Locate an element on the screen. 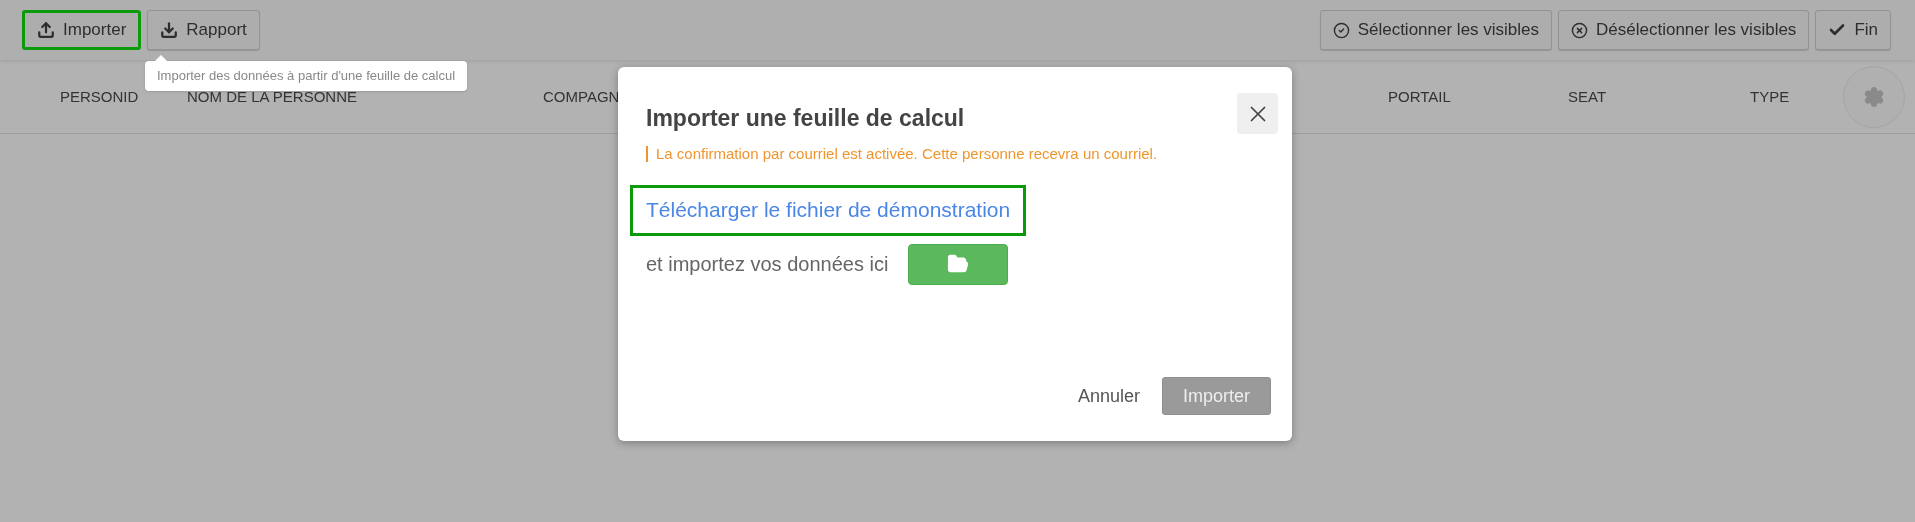 This screenshot has height=522, width=1915. column-header: TYPE is located at coordinates (1770, 96).